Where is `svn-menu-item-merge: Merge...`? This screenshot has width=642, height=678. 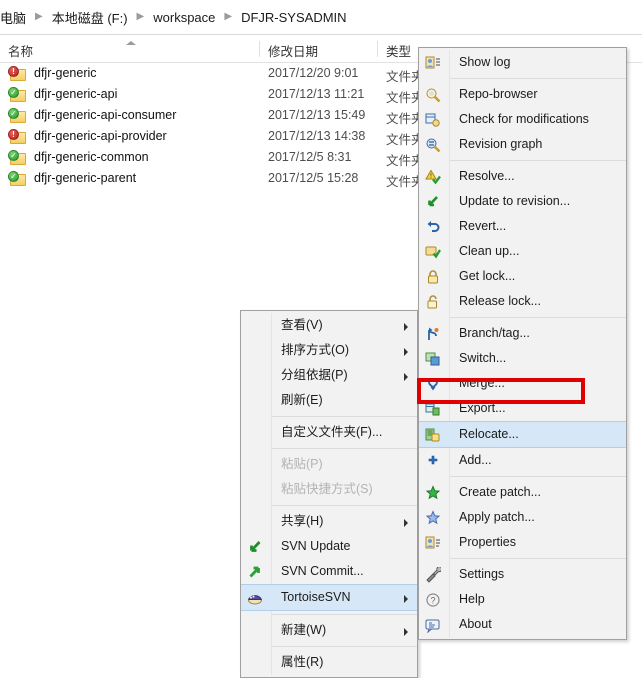
svn-menu-item-merge: Merge... is located at coordinates (522, 383).